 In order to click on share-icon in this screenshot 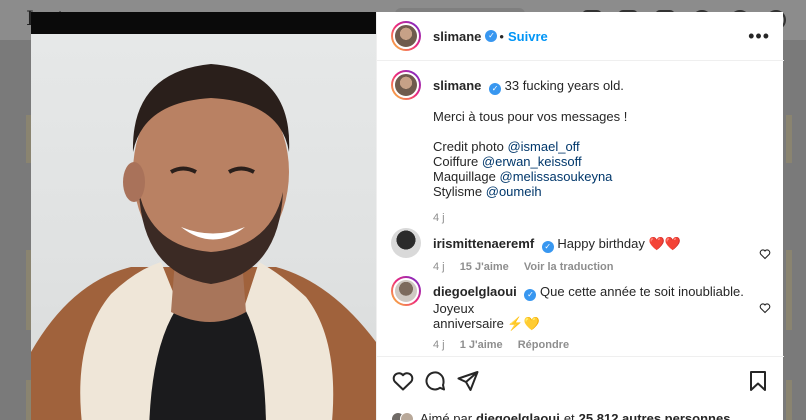, I will do `click(468, 381)`.